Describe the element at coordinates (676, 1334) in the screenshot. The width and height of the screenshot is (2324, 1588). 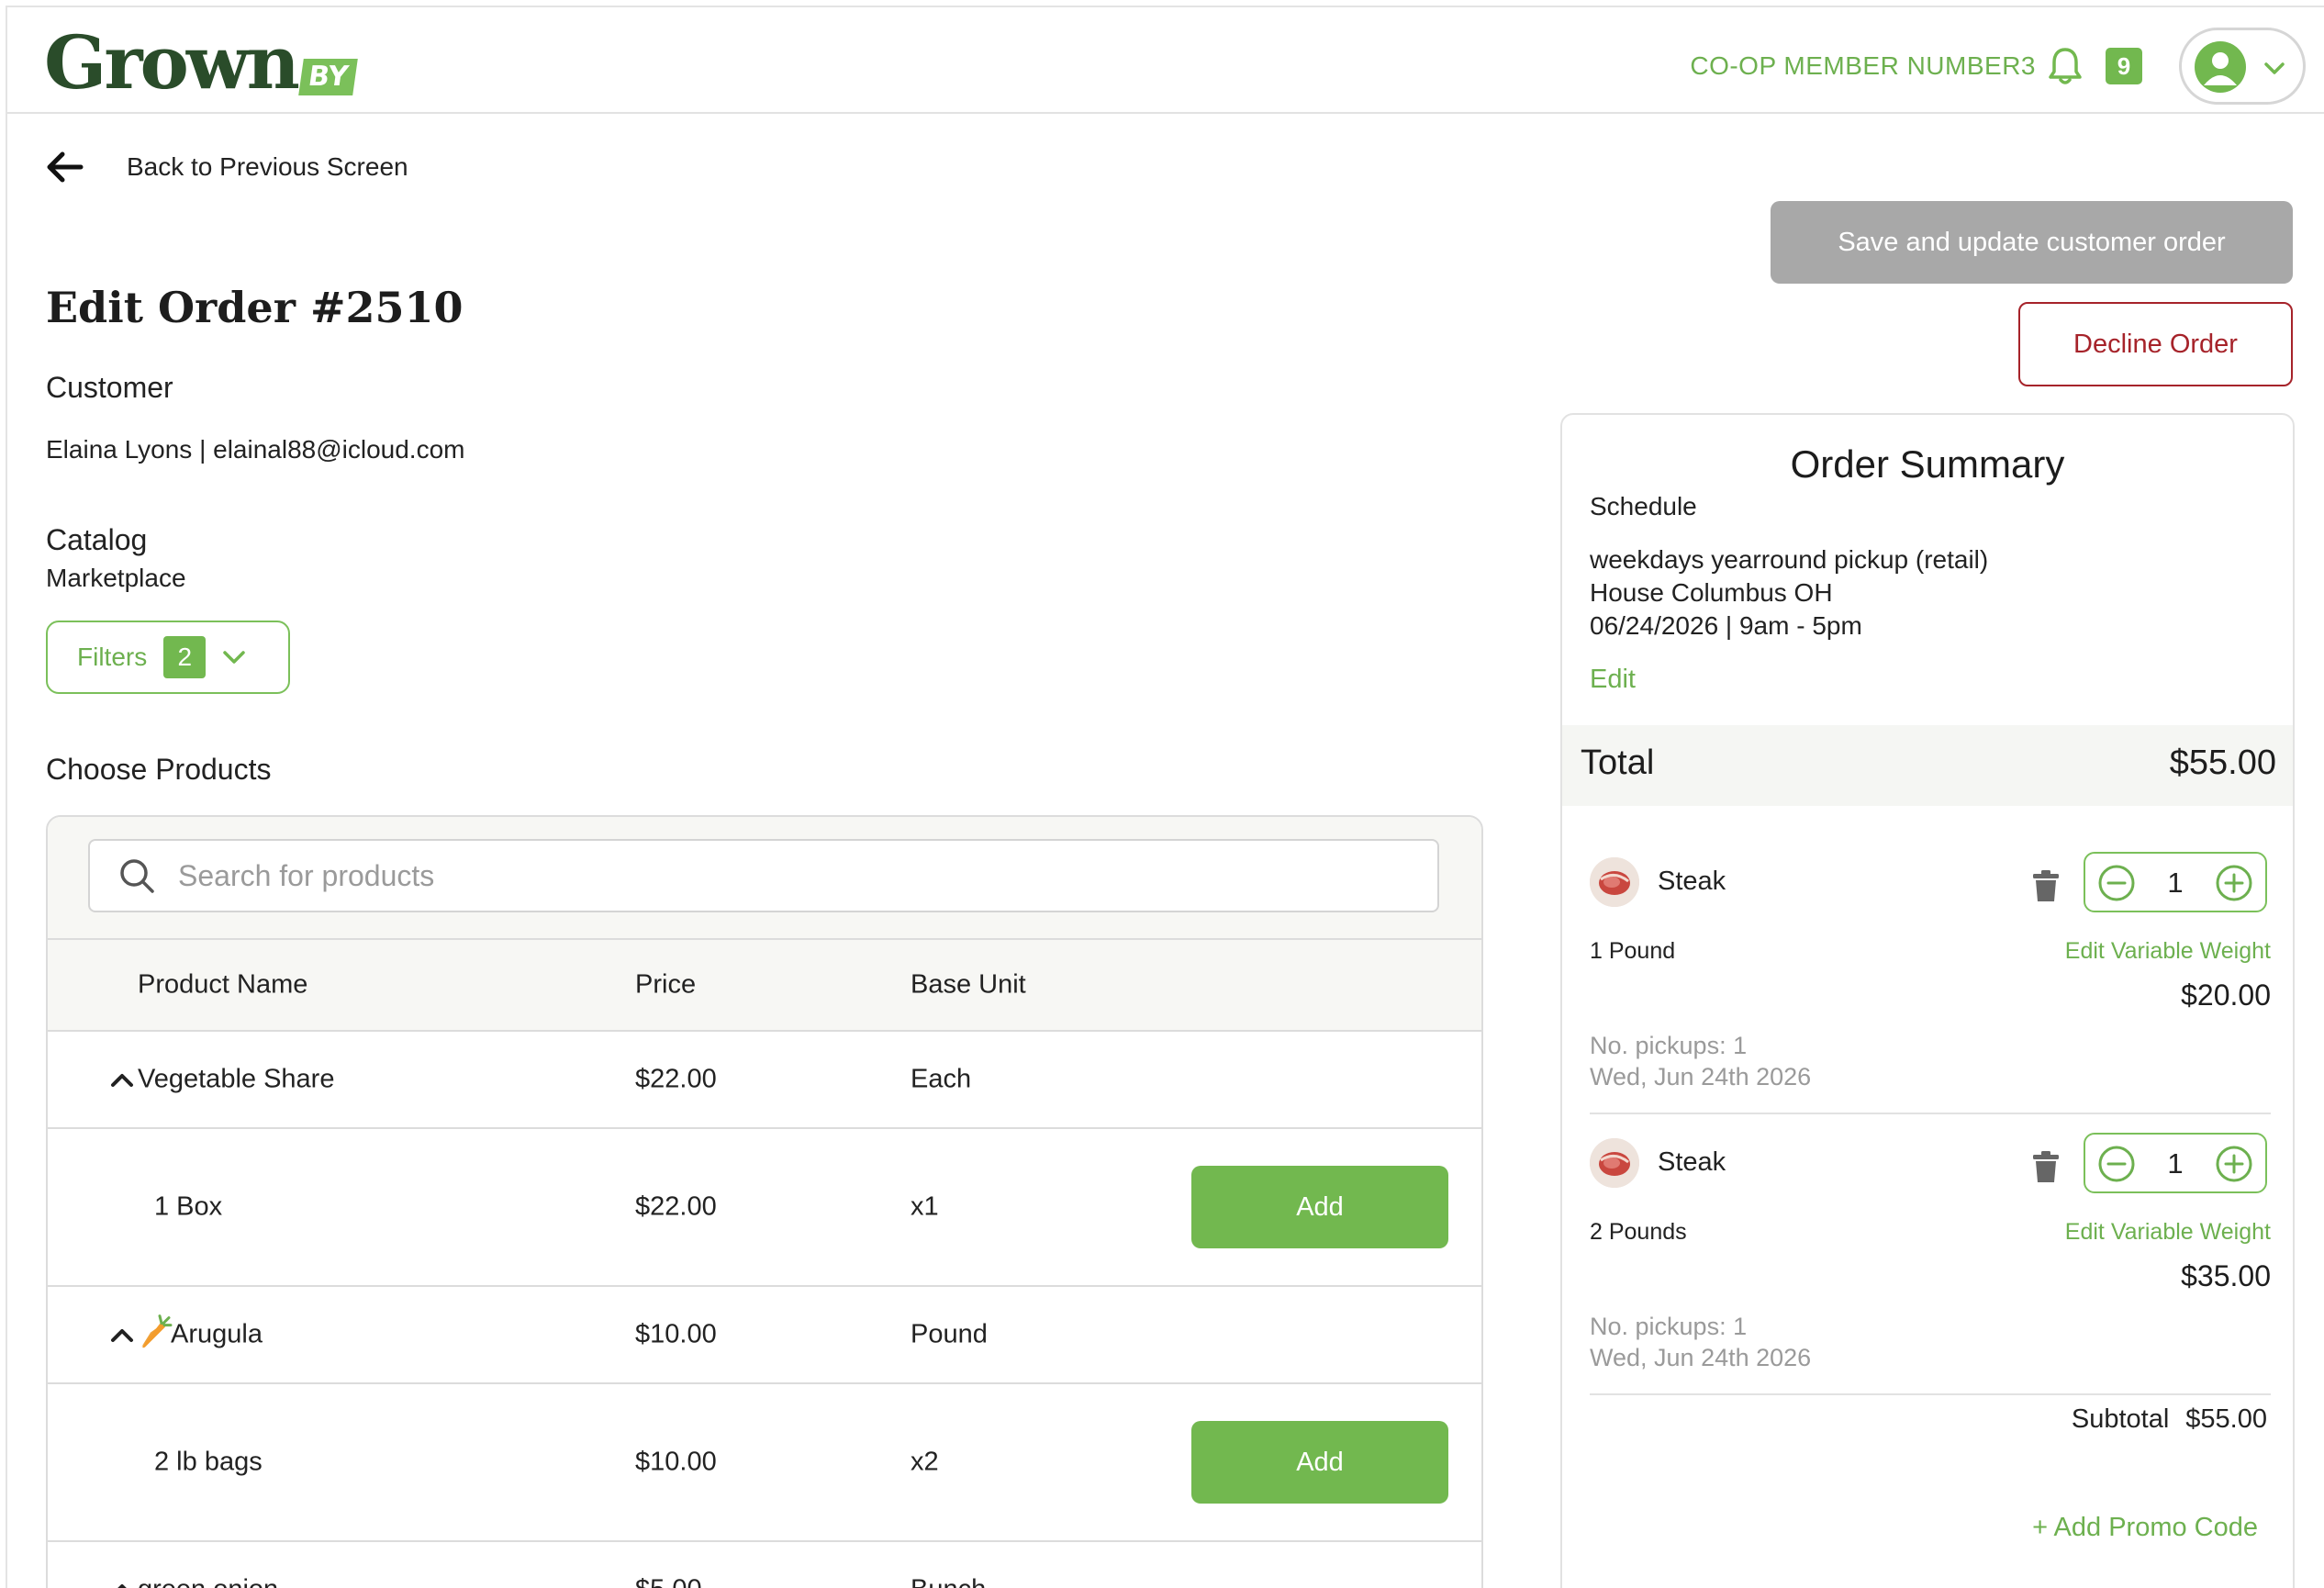
I see `product-price: $10.00` at that location.